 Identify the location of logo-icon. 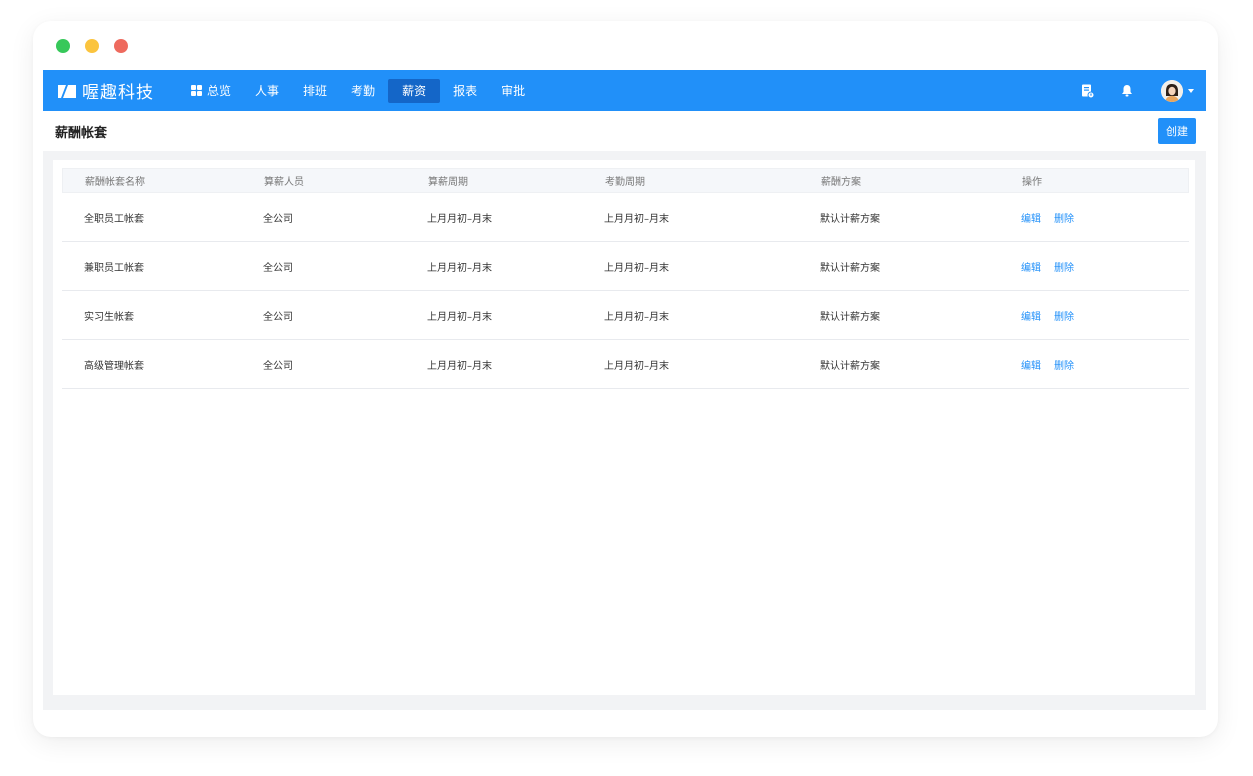
(67, 91).